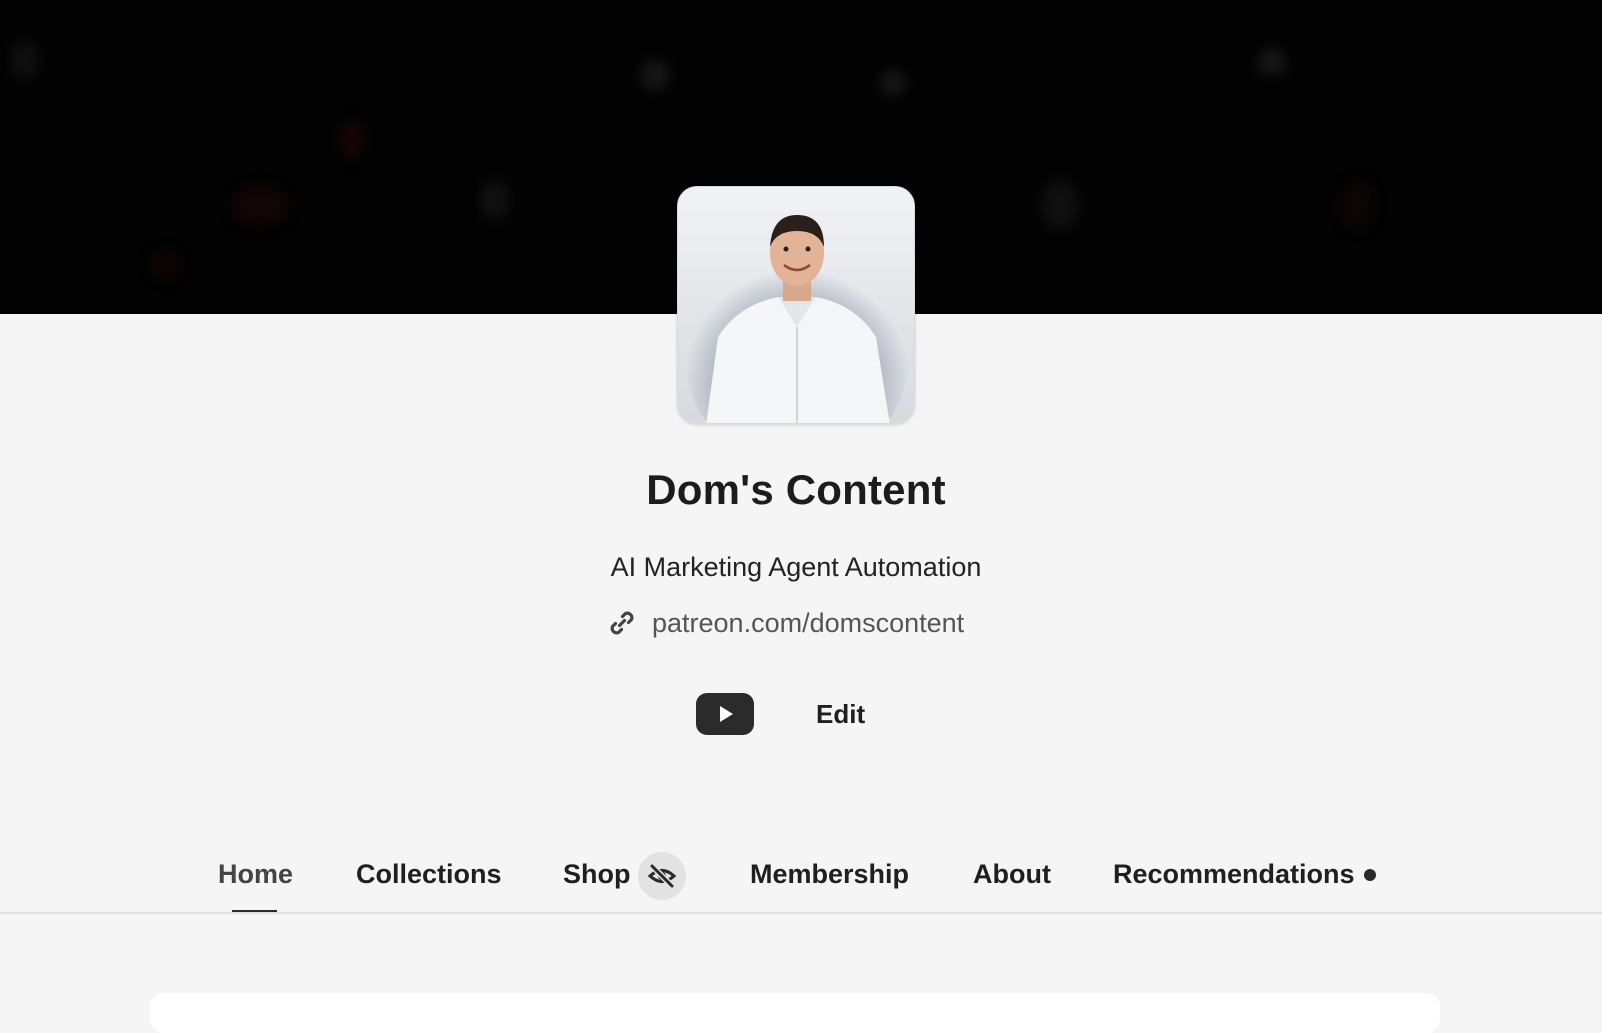  I want to click on creator-tagline: AI Marketing Agent Automation, so click(796, 567).